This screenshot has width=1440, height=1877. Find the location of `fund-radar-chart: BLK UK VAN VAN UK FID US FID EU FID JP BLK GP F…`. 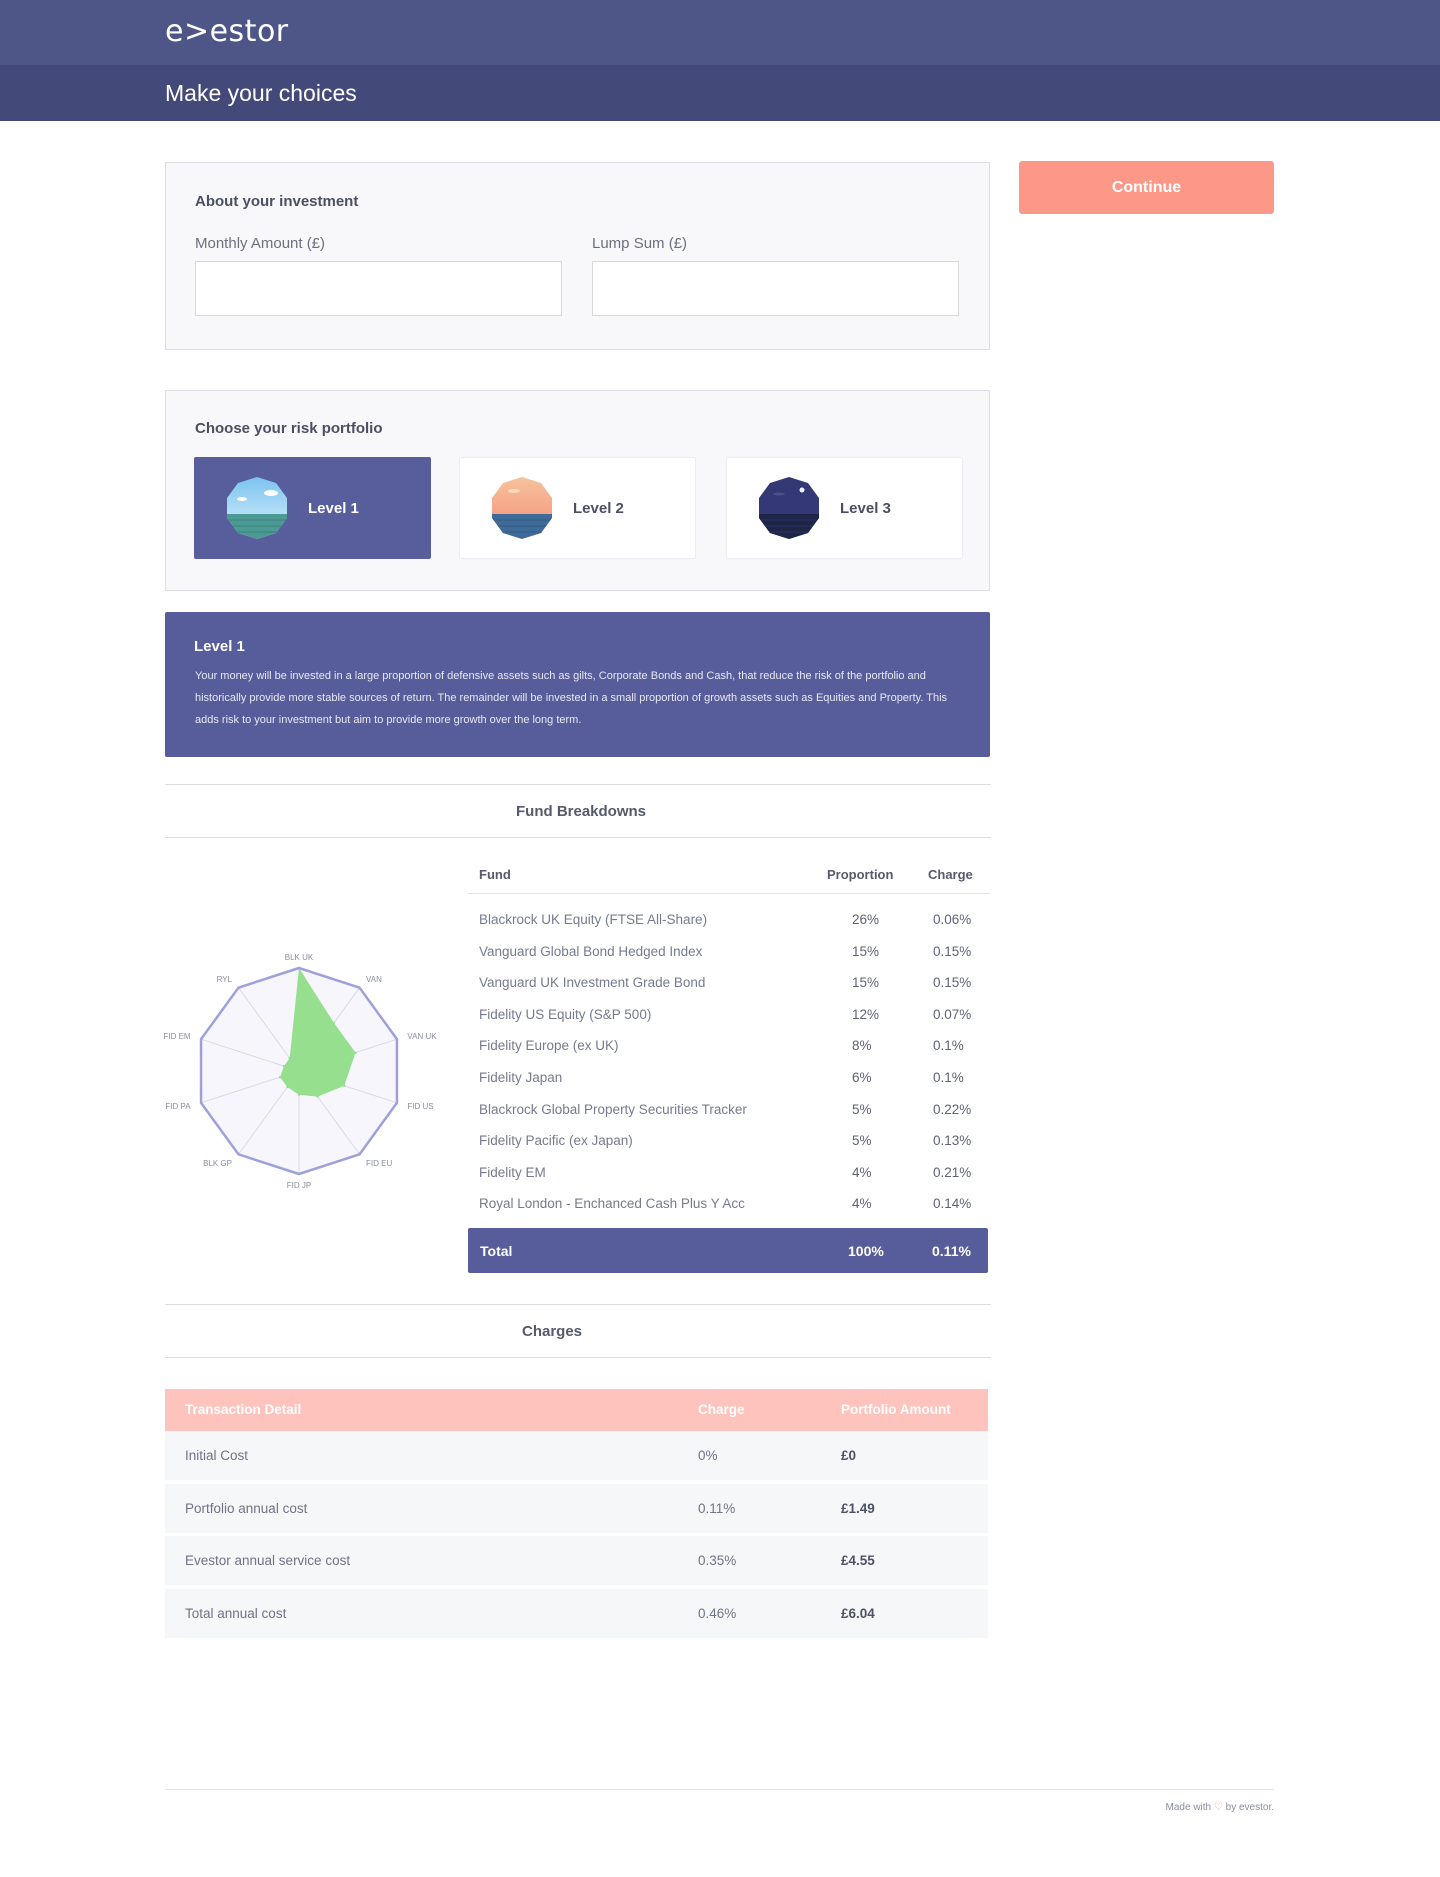

fund-radar-chart: BLK UK VAN VAN UK FID US FID EU FID JP BLK GP F… is located at coordinates (300, 1071).